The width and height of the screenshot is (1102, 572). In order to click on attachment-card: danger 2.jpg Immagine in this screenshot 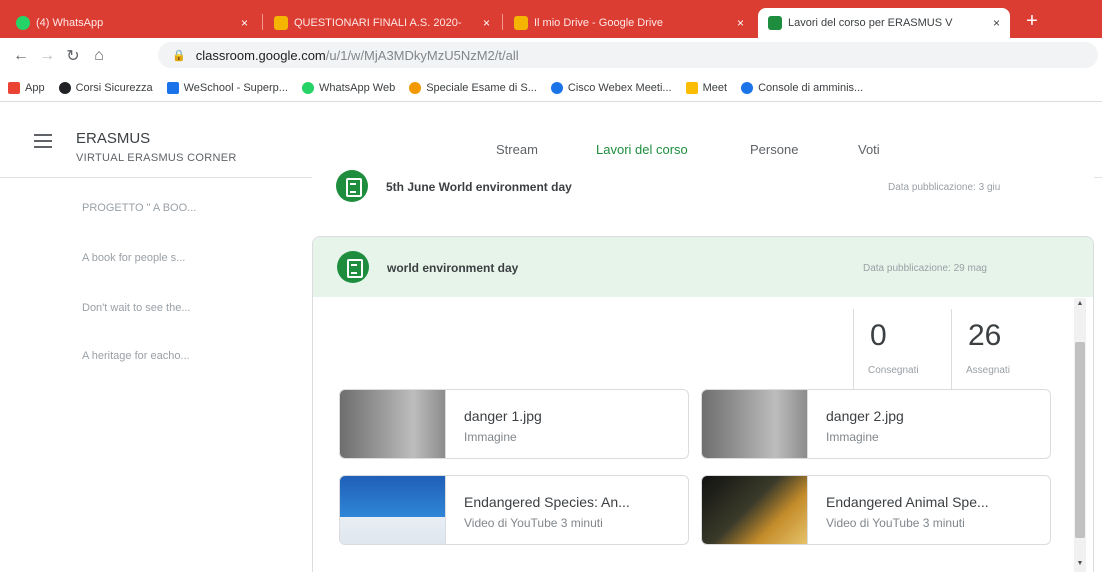, I will do `click(876, 424)`.